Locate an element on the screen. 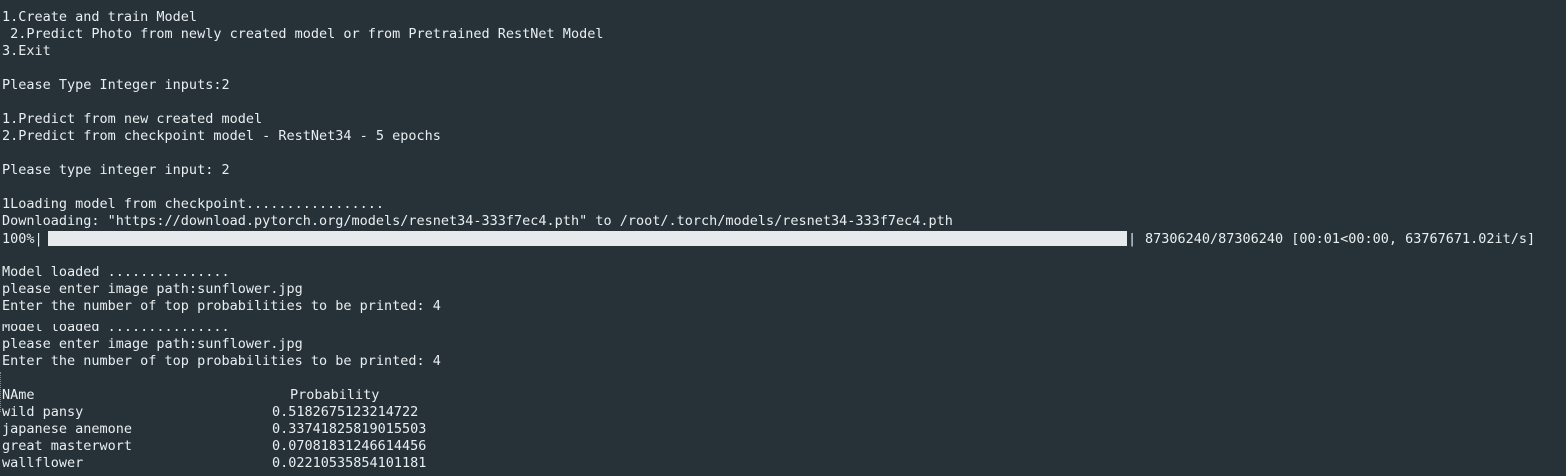 This screenshot has width=1566, height=476. image-path-prompt-repeat: please enter image path:sunflower.jpg is located at coordinates (152, 344).